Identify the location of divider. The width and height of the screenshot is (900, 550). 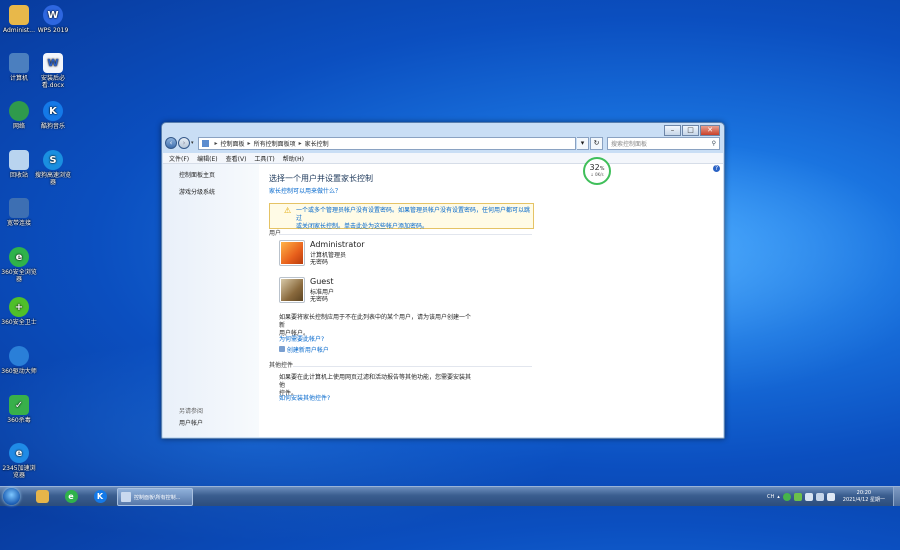
(412, 366).